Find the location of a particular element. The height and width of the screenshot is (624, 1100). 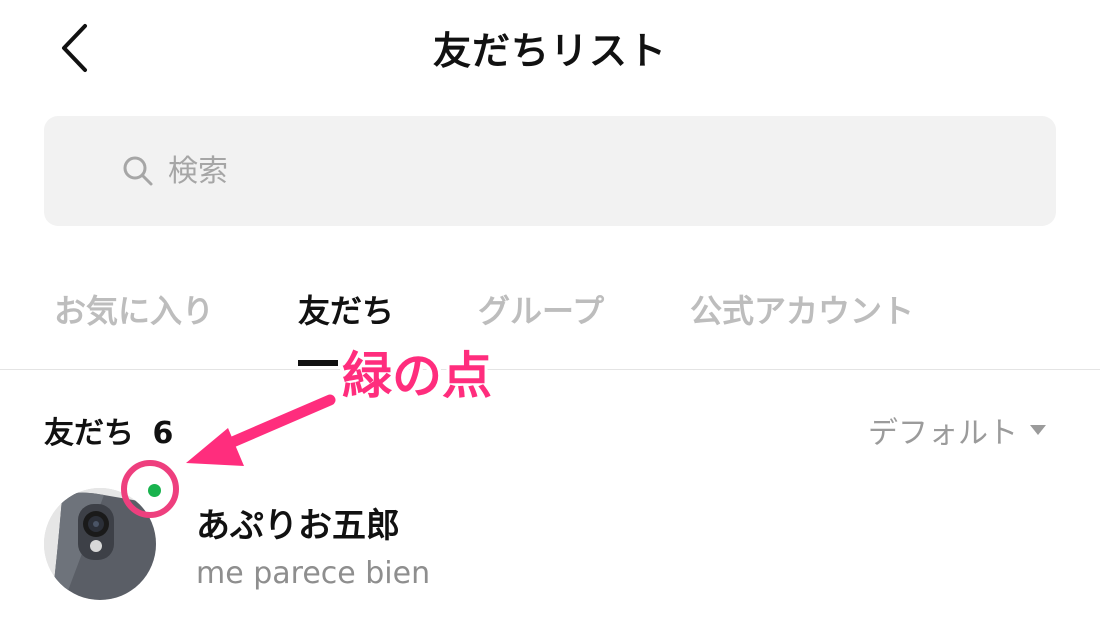

annotation-highlight-circle is located at coordinates (150, 489).